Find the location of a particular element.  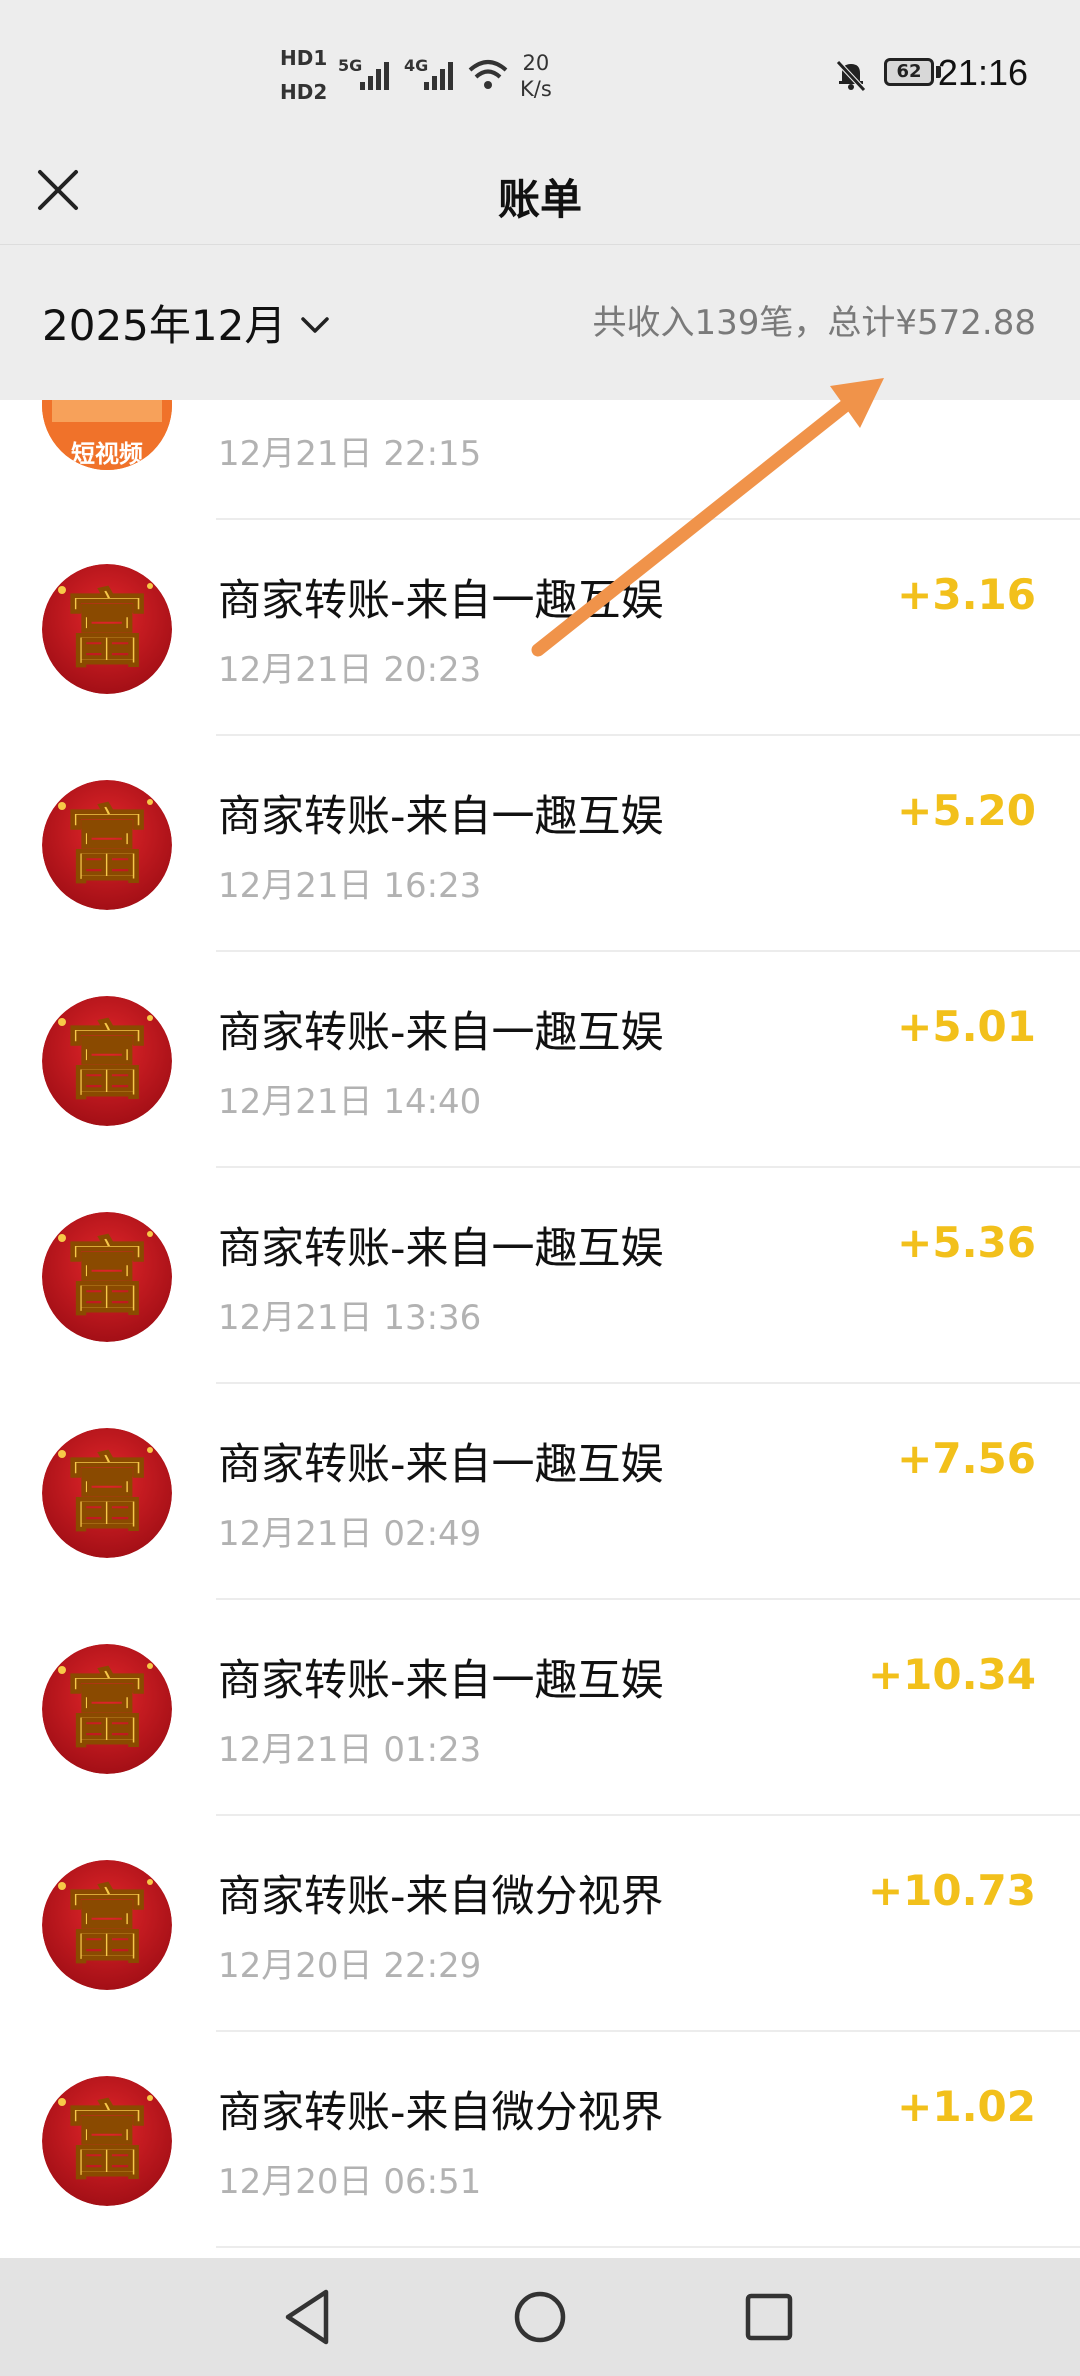

app-header: 账单 is located at coordinates (540, 192).